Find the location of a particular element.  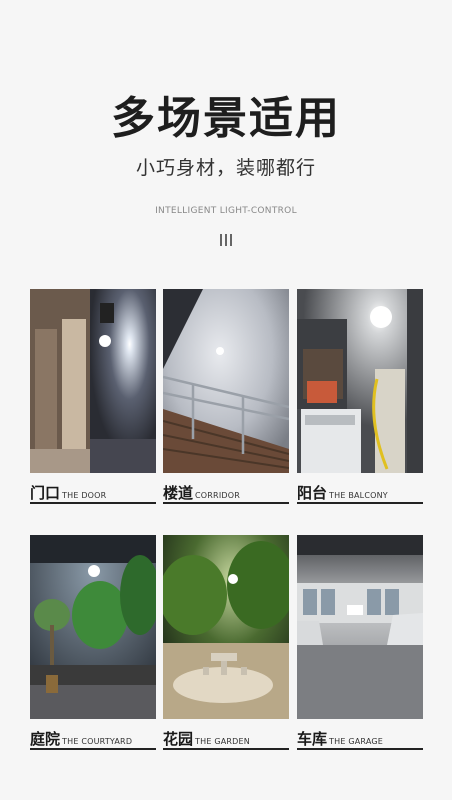

decorative-bars-icon is located at coordinates (226, 240).